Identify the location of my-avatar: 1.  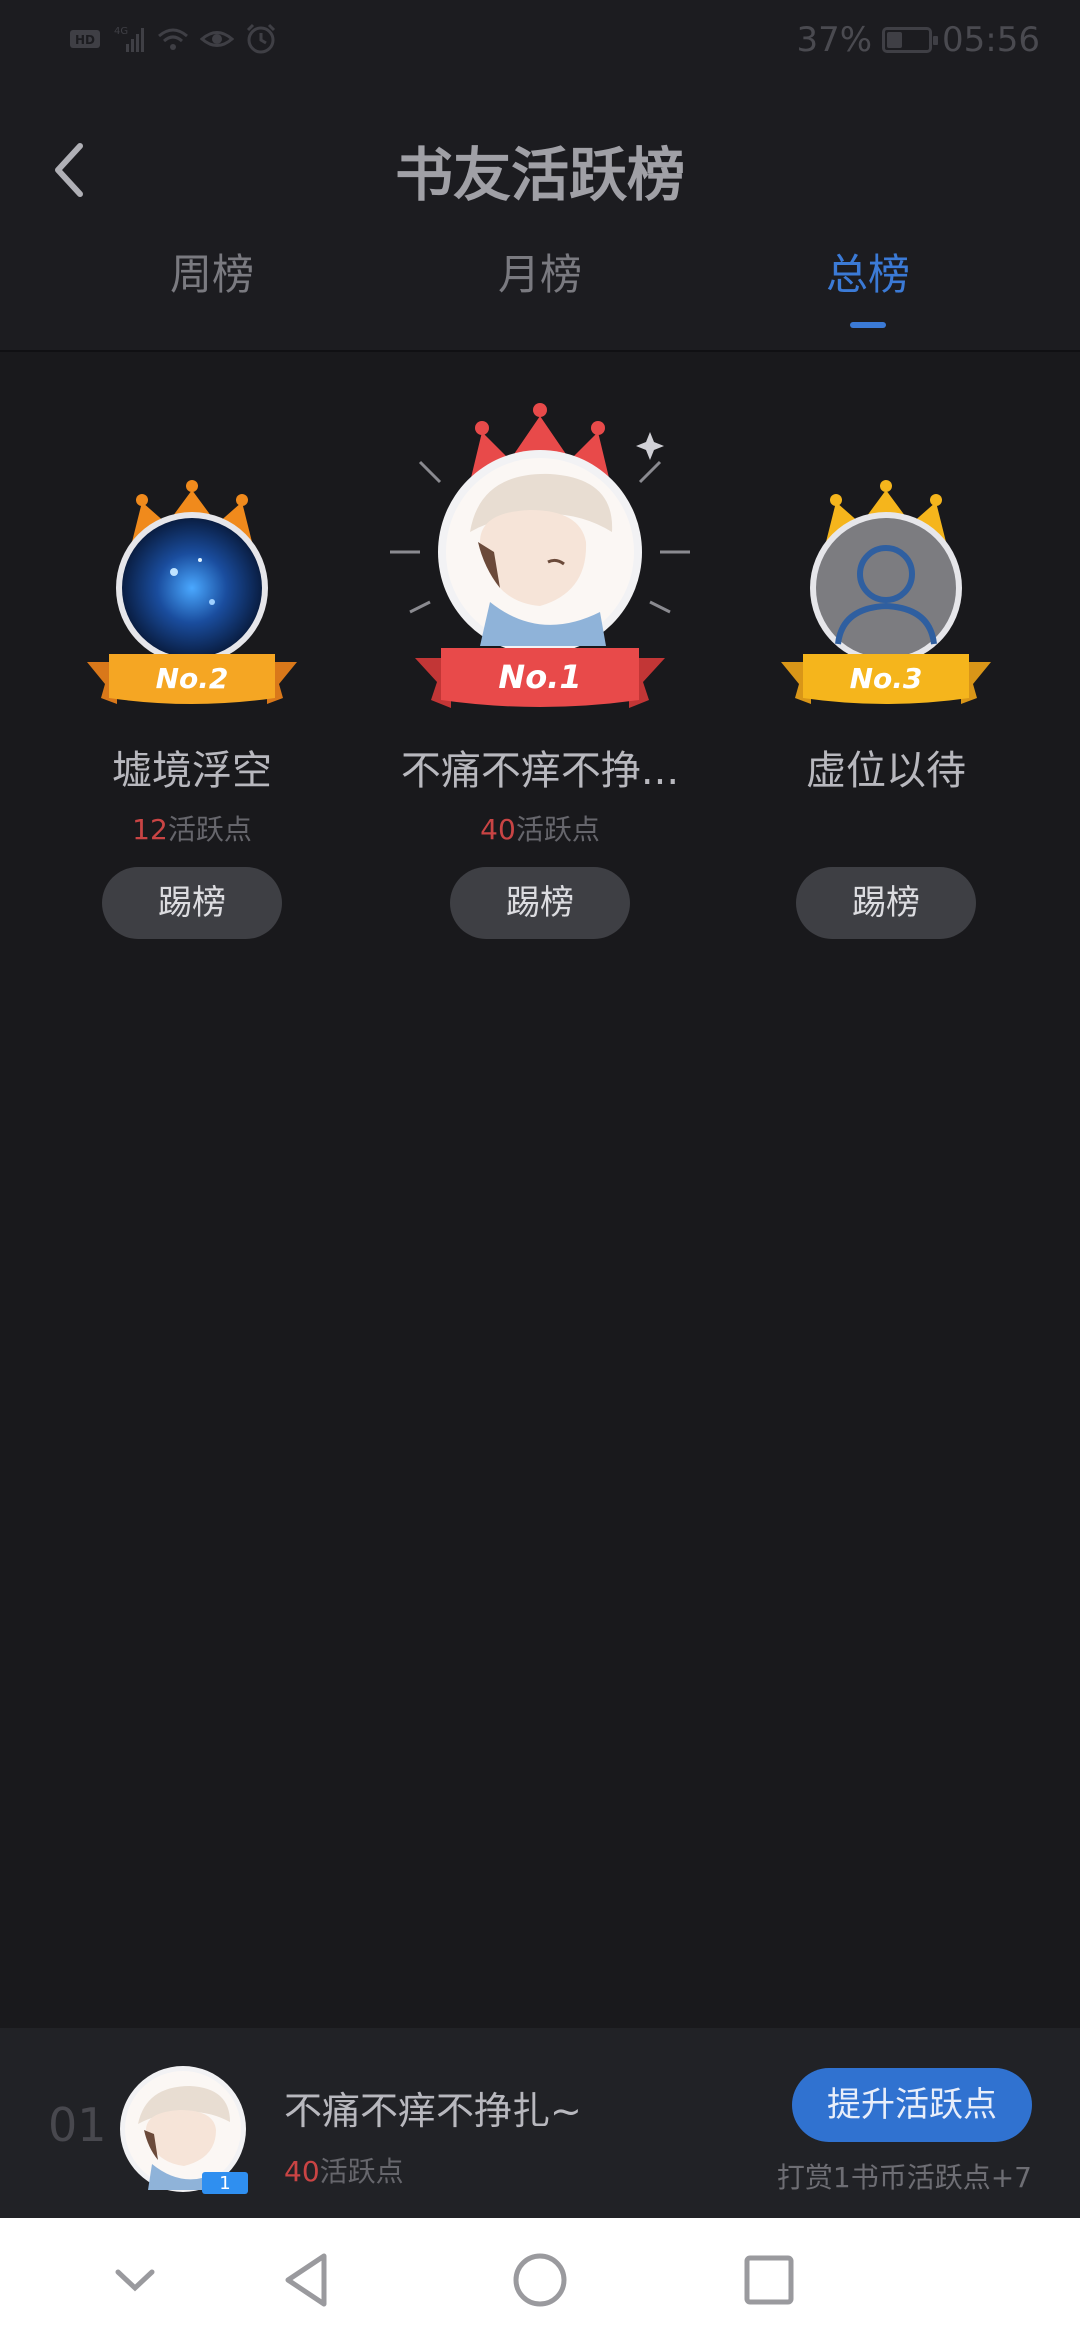
(183, 2129).